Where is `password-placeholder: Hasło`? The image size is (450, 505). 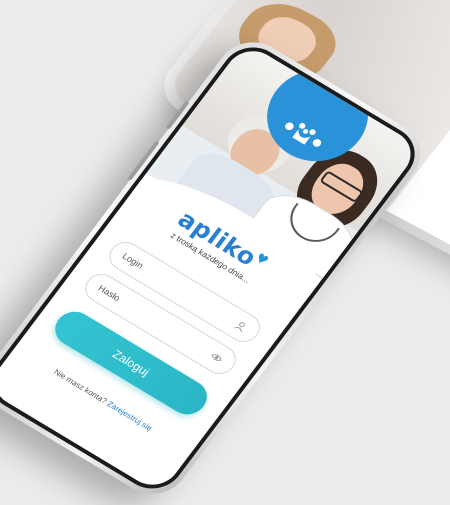
password-placeholder: Hasło is located at coordinates (109, 293).